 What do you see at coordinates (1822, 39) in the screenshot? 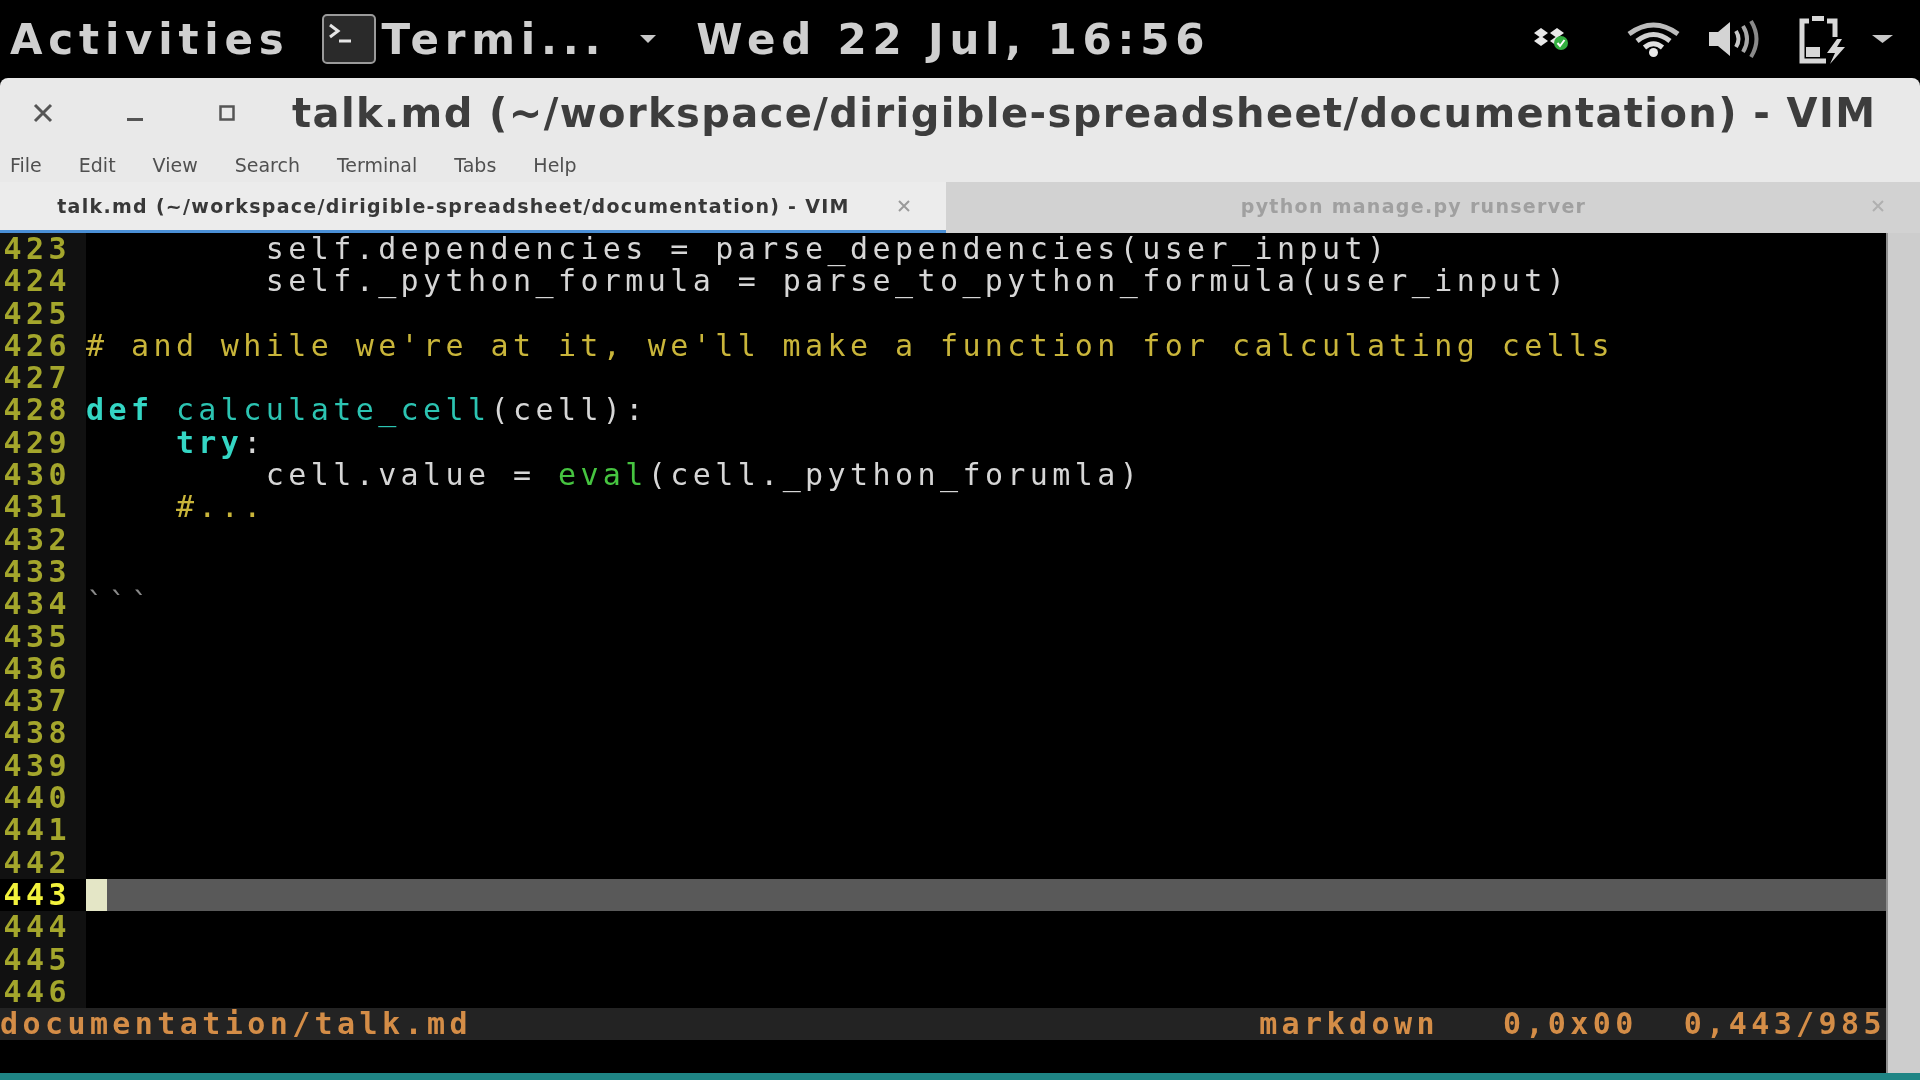
I see `battery-charging-icon` at bounding box center [1822, 39].